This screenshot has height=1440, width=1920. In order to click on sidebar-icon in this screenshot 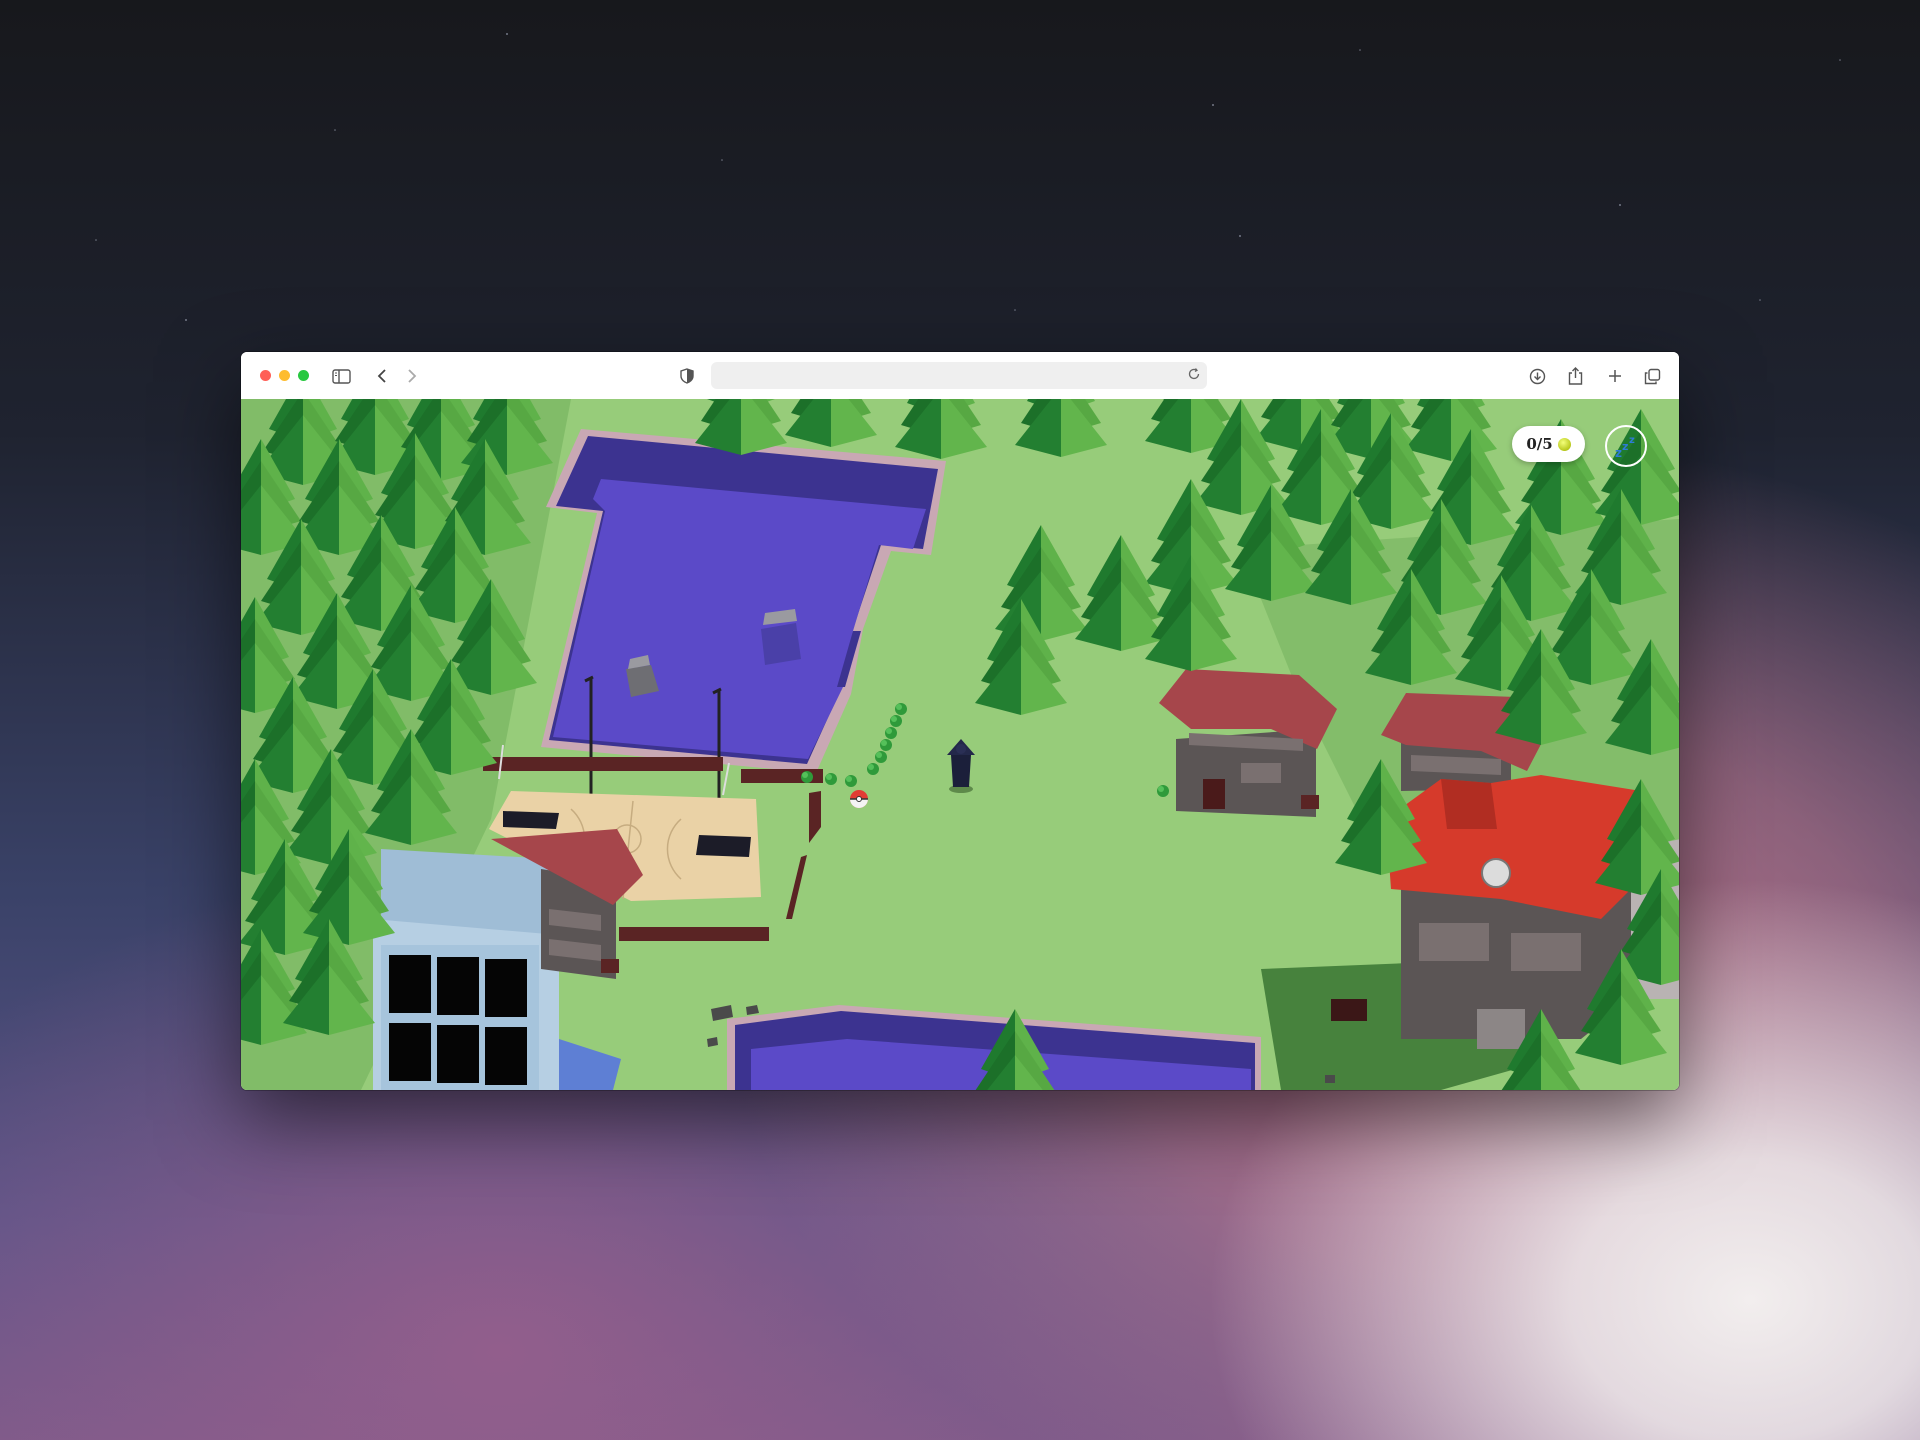, I will do `click(341, 376)`.